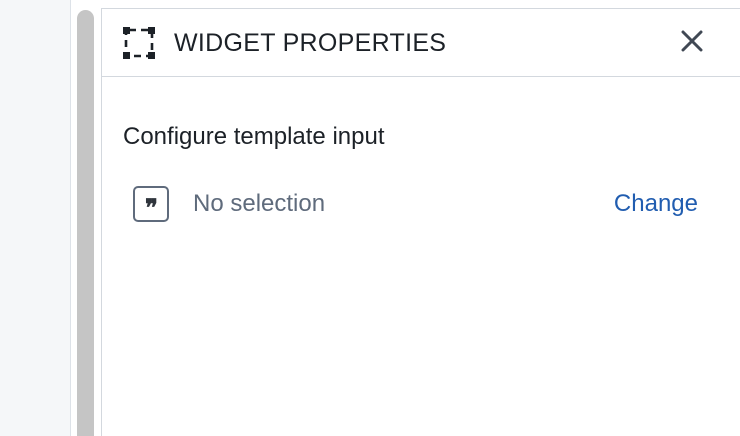 The width and height of the screenshot is (740, 436). I want to click on template-input-row: ❞ No selection Change, so click(410, 204).